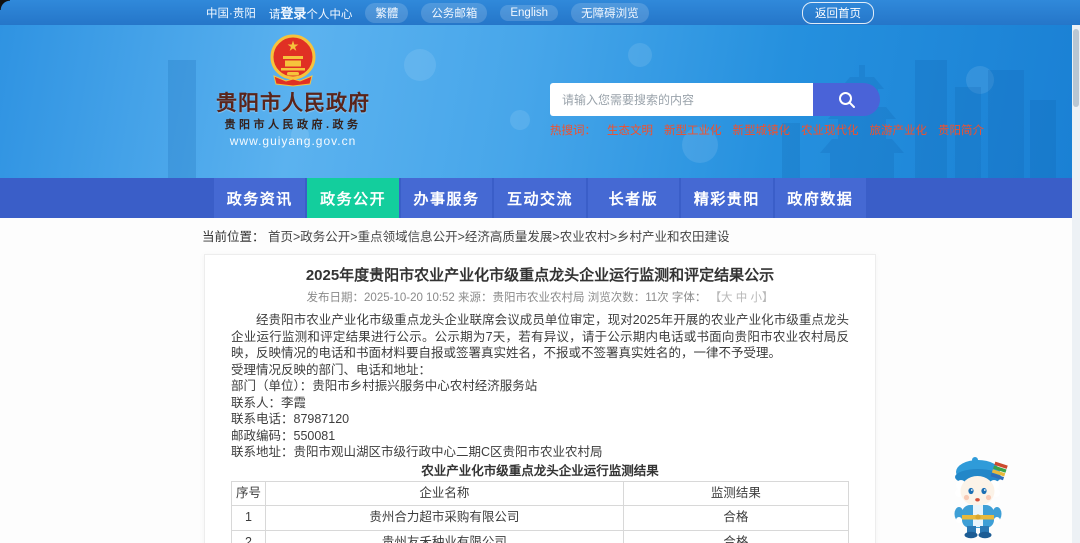 This screenshot has height=543, width=1080. I want to click on site-url: www.guiyang.gov.cn, so click(293, 141).